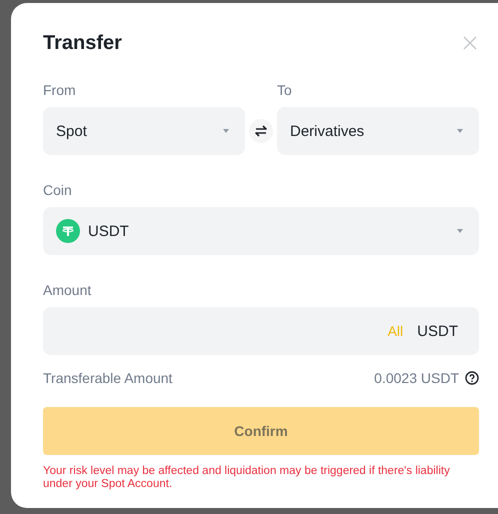 Image resolution: width=498 pixels, height=514 pixels. I want to click on warning-text: Your risk level may be affected and liquidation may be triggered if there's liability under your Spot Account., so click(247, 477).